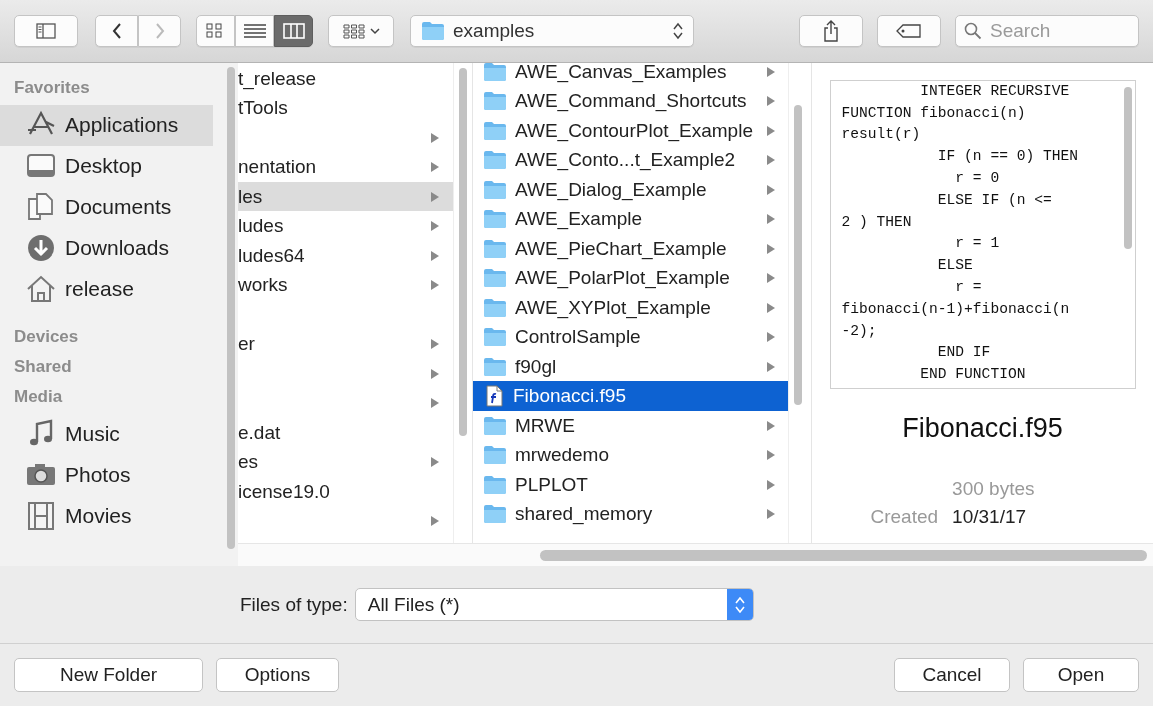 The width and height of the screenshot is (1153, 706). I want to click on sidebar-item: Documents, so click(106, 207).